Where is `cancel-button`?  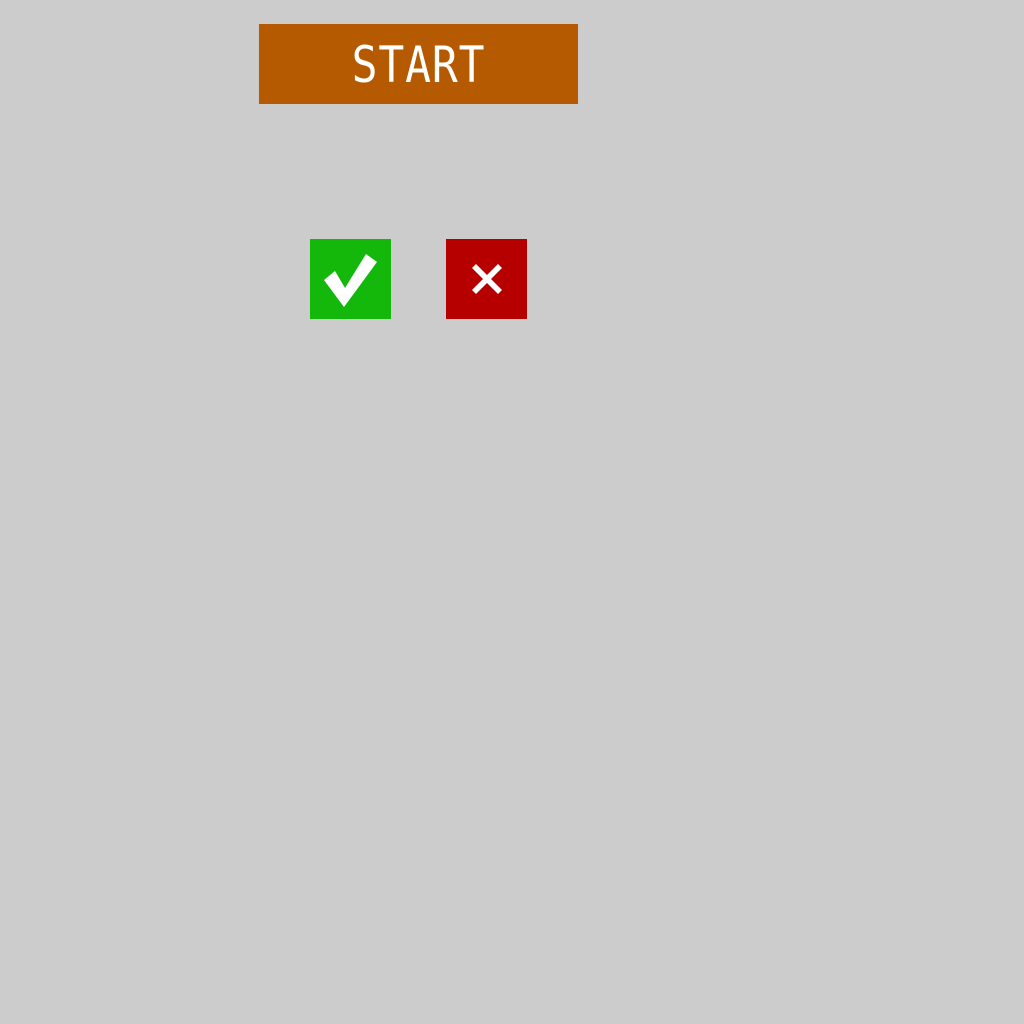 cancel-button is located at coordinates (486, 279).